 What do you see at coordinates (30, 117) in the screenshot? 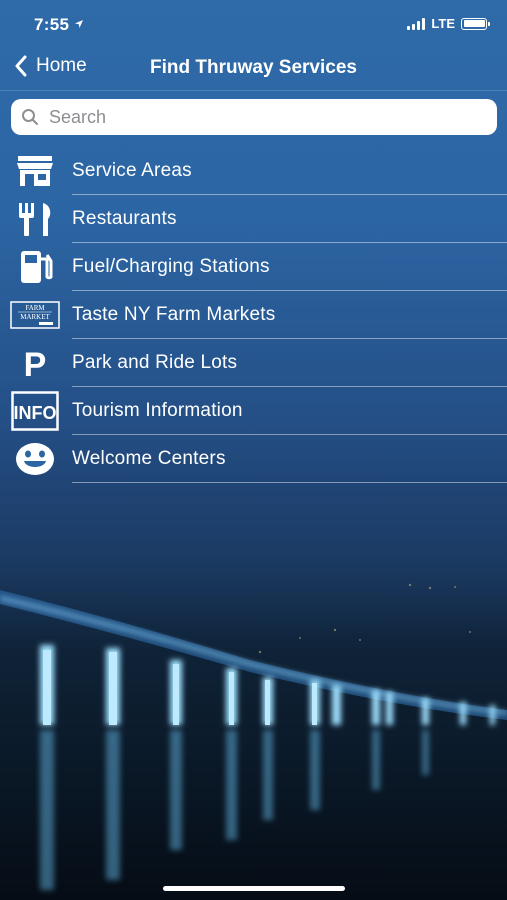
I see `search-icon` at bounding box center [30, 117].